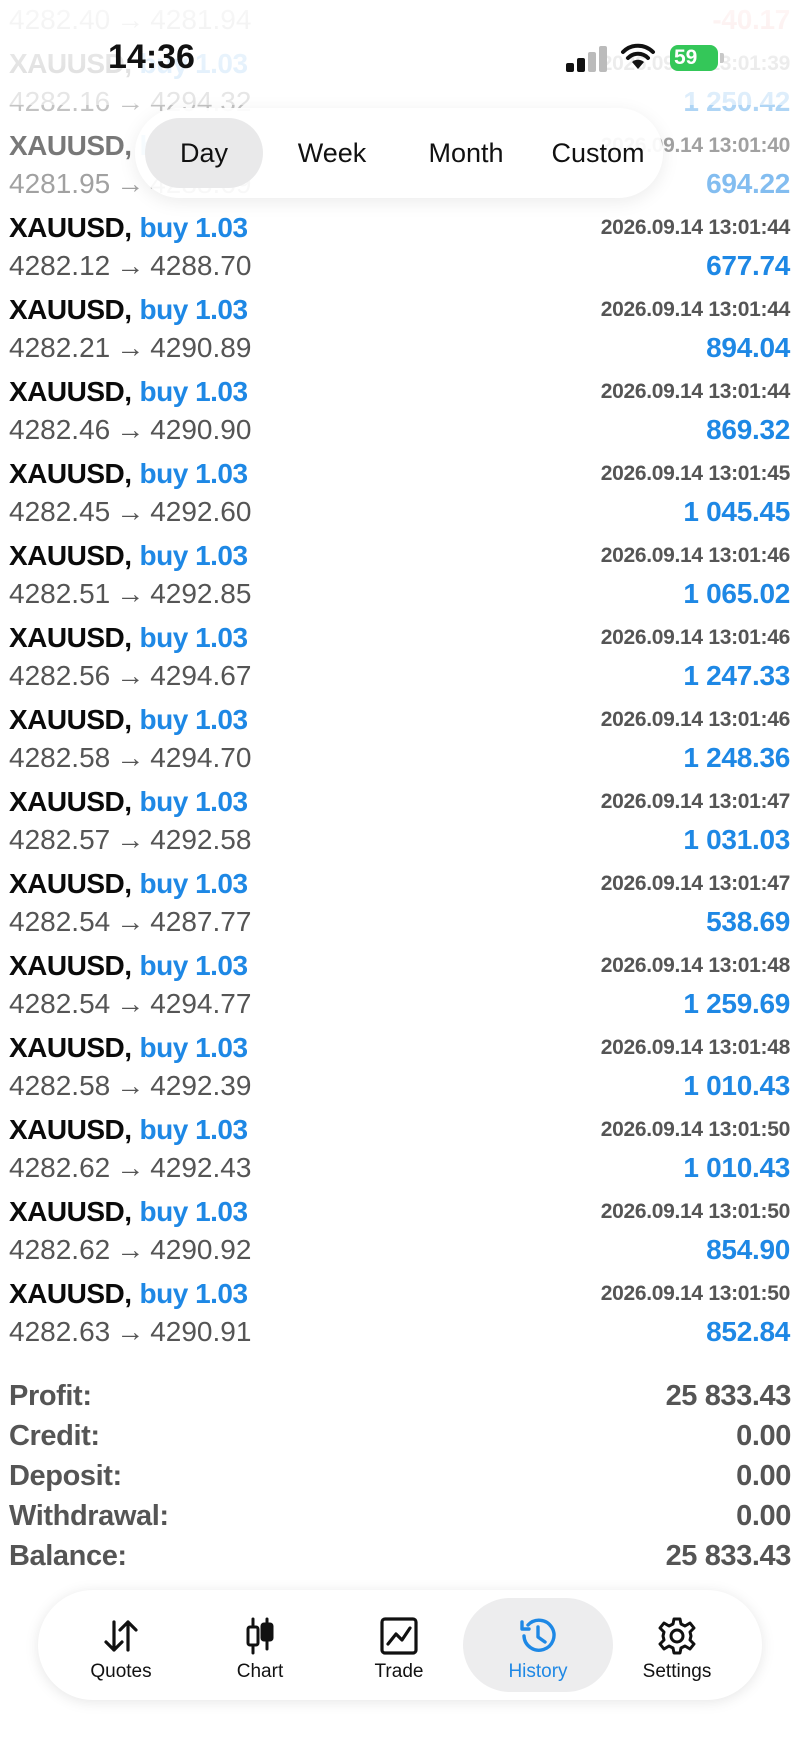  I want to click on summary-credit: Credit: 0.00, so click(400, 1440).